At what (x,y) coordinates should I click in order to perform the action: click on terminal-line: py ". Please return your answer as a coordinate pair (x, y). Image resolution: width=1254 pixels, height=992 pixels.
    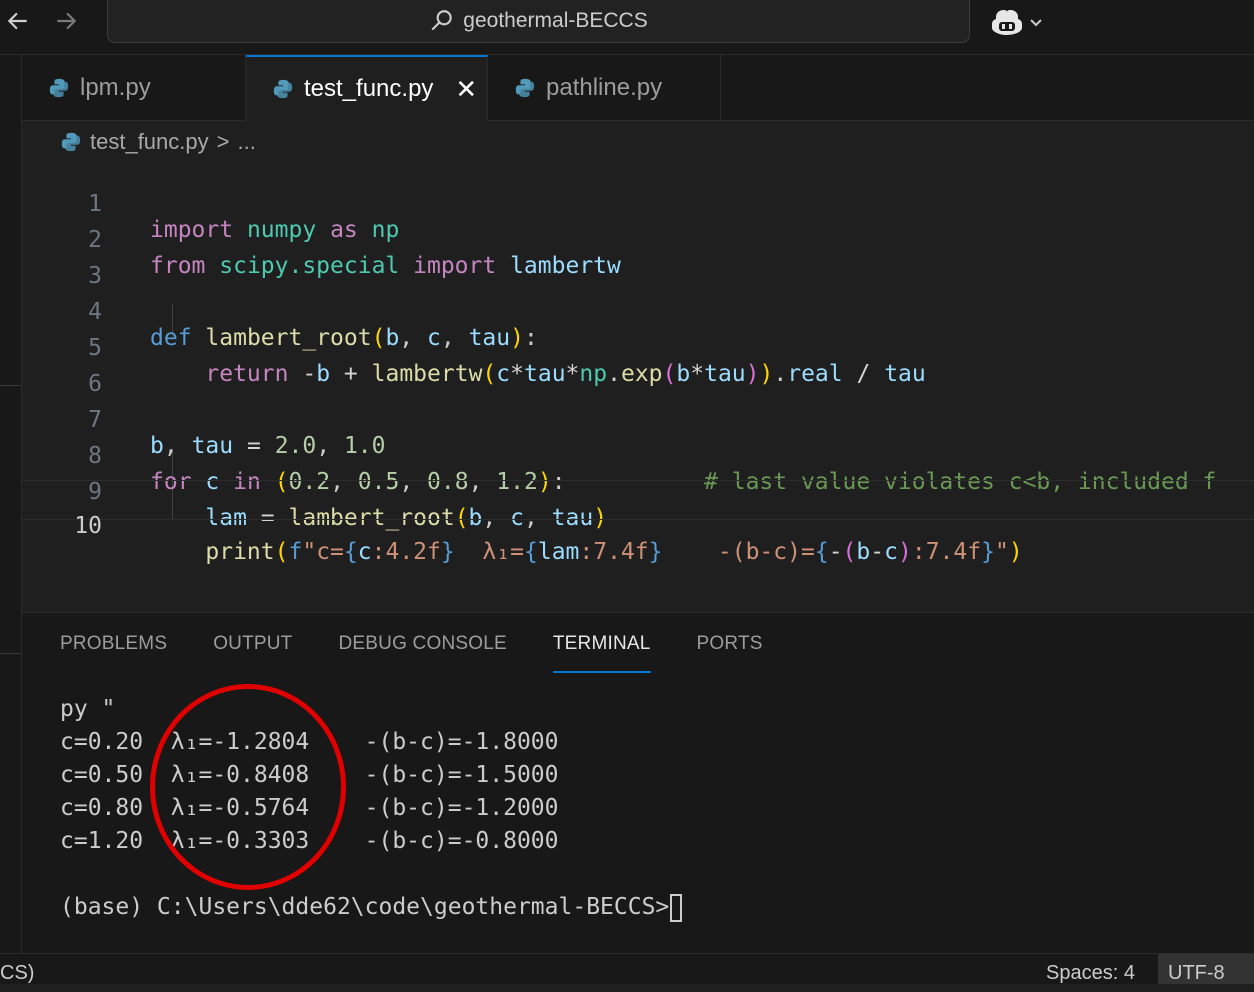
    Looking at the image, I should click on (88, 709).